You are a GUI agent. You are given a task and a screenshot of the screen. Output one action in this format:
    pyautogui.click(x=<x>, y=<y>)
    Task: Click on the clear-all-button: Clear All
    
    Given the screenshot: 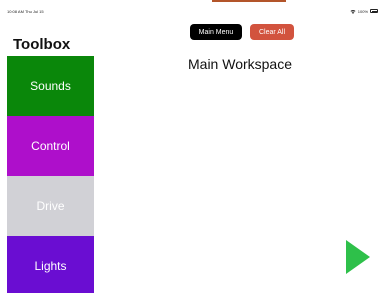 What is the action you would take?
    pyautogui.click(x=272, y=32)
    